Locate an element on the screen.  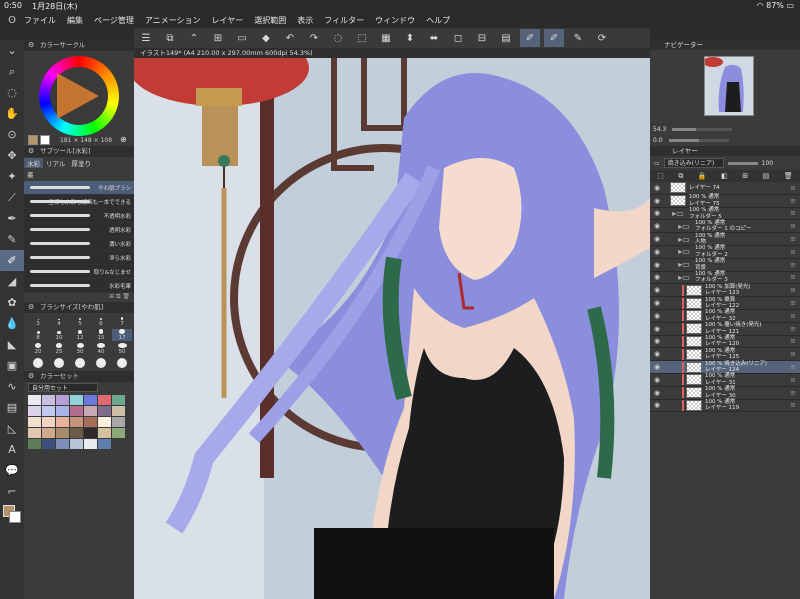
layer-row: ◉ レイヤー 74 ≡ is located at coordinates (725, 188).